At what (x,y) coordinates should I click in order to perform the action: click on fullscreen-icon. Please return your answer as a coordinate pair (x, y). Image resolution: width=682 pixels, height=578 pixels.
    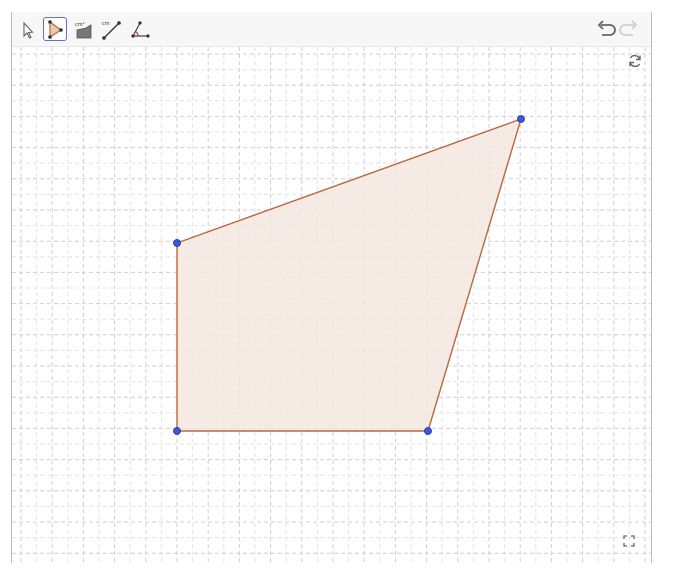
    Looking at the image, I should click on (629, 541).